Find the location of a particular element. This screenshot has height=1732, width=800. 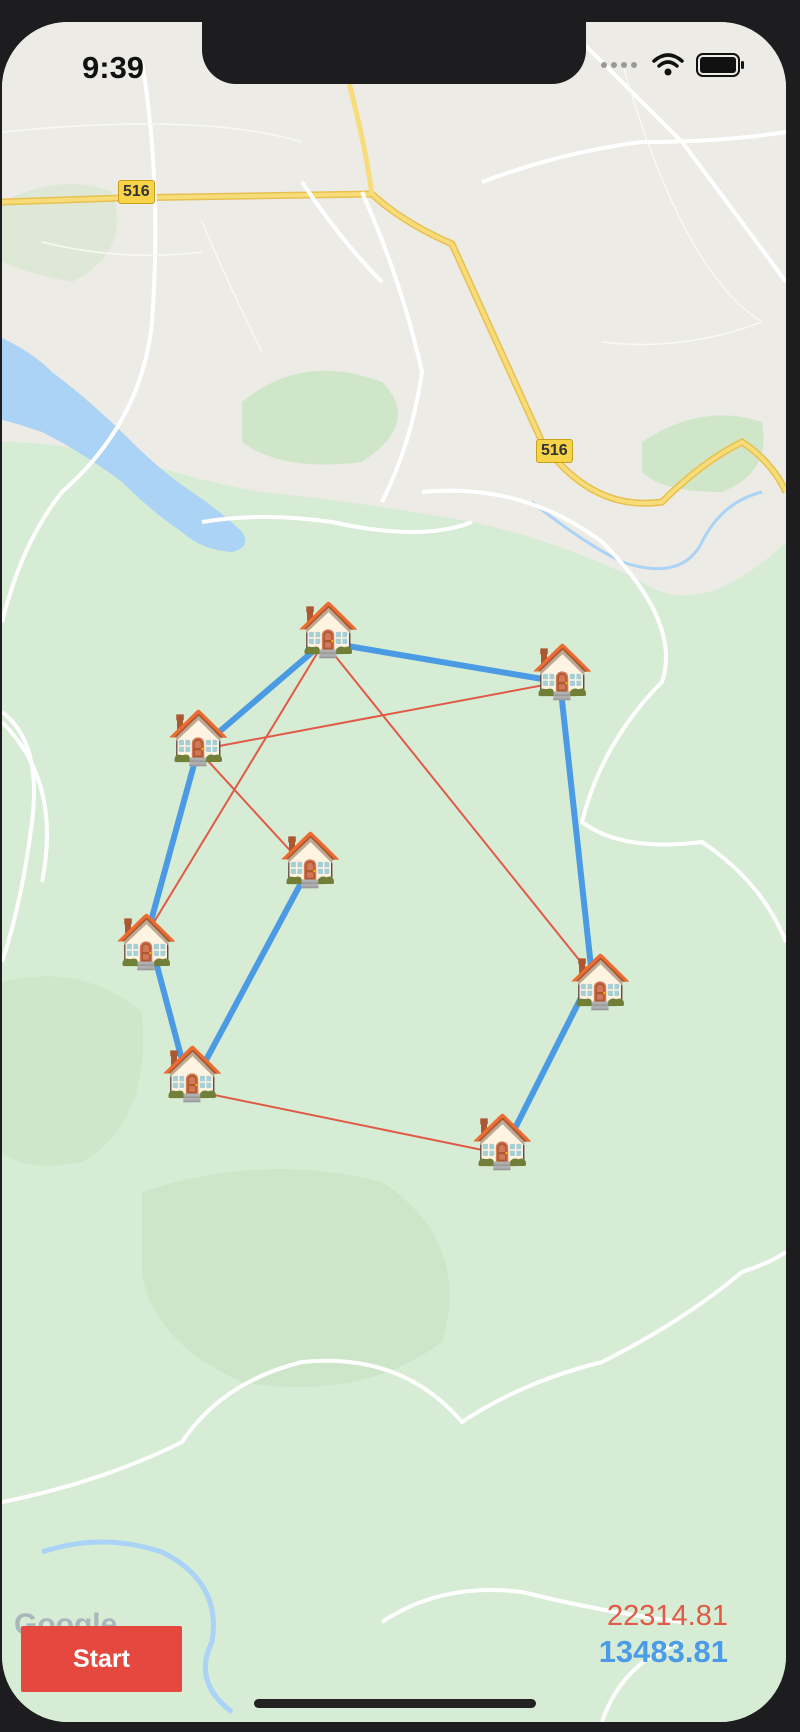

red-distance-label: 22314.81 is located at coordinates (667, 1616).